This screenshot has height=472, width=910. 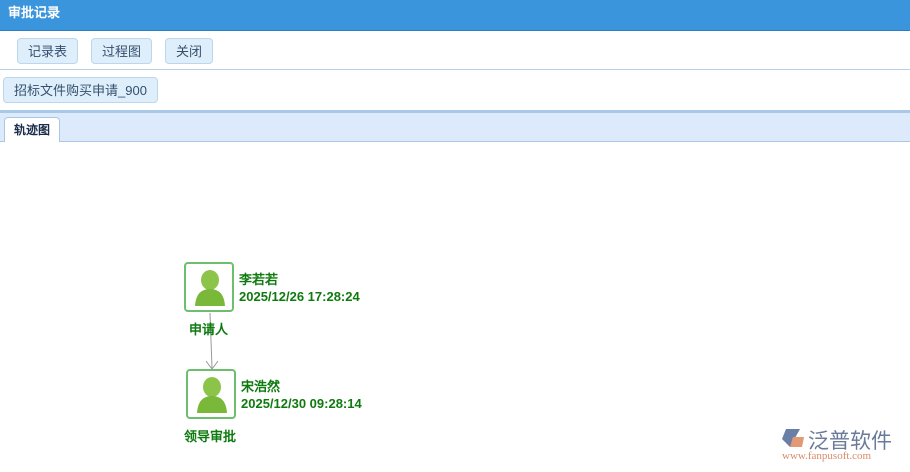 I want to click on flow-connector, so click(x=212, y=341).